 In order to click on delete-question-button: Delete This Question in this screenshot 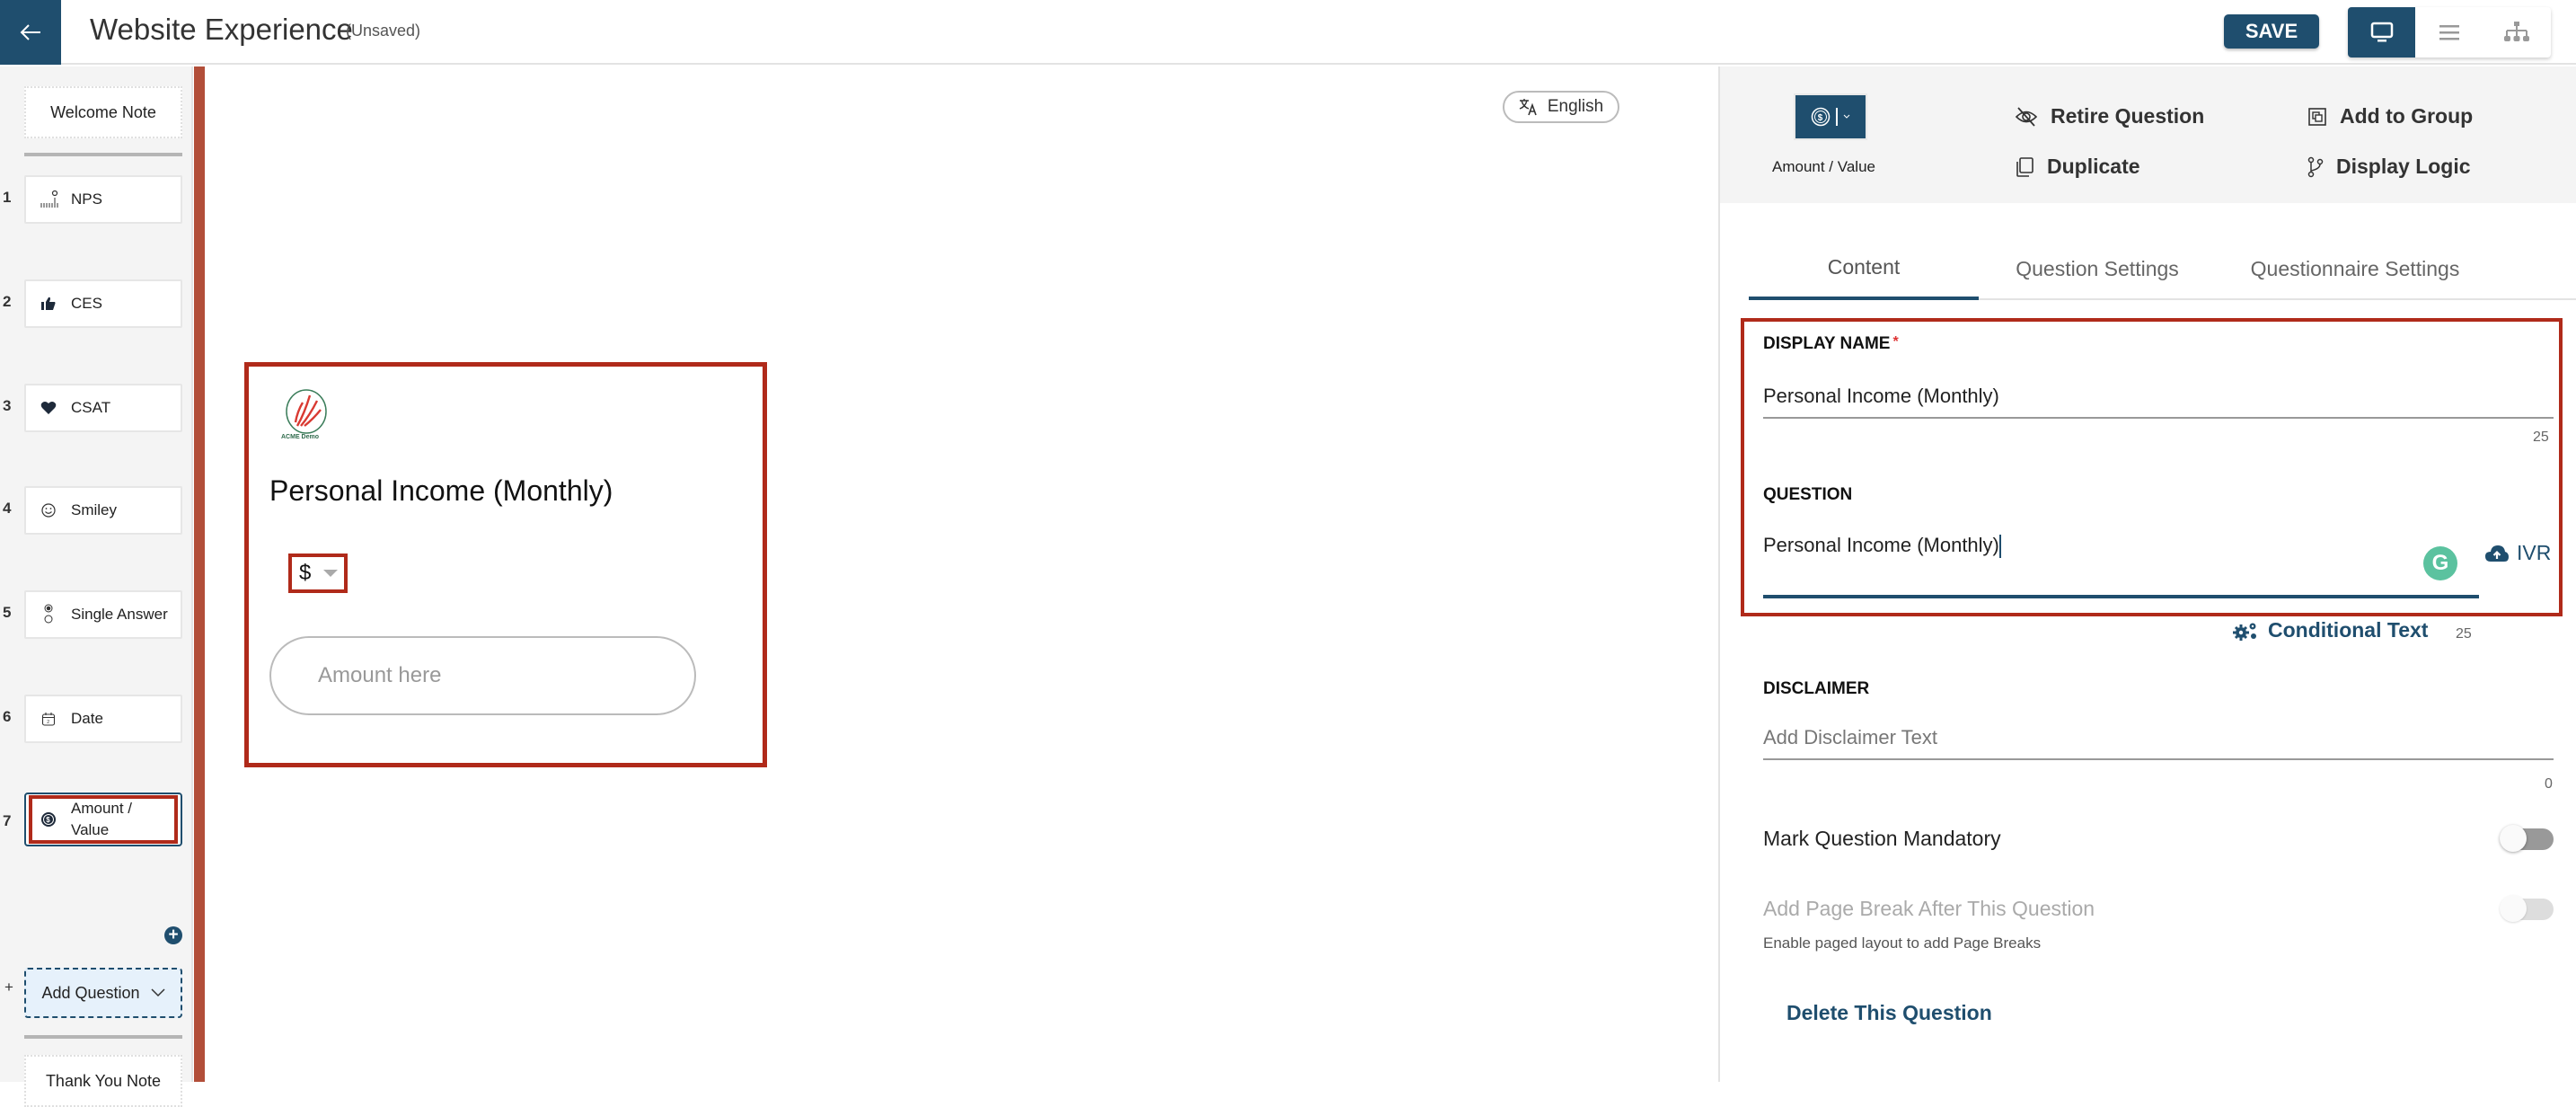, I will do `click(1889, 1013)`.